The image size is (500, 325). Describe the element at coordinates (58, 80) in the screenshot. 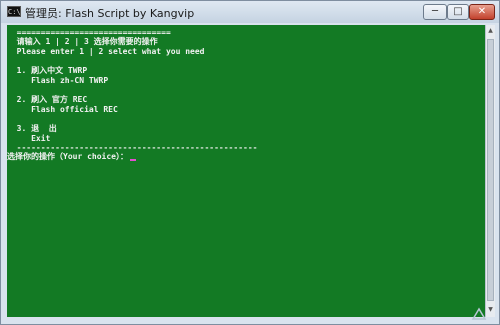

I see `option-1-en: Flash zh-CN TWRP` at that location.